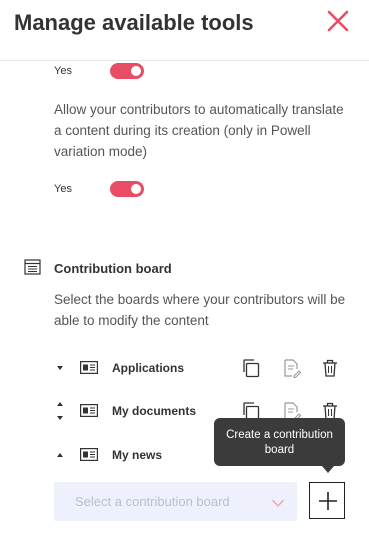 This screenshot has height=549, width=369. I want to click on delete-icon, so click(330, 368).